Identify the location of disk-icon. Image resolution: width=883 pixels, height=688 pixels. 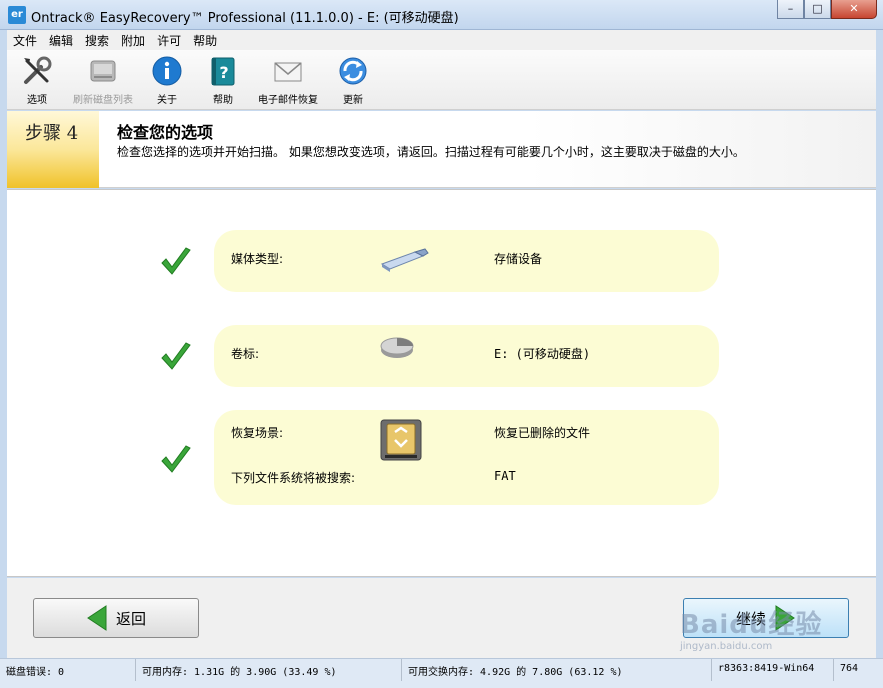
(103, 71).